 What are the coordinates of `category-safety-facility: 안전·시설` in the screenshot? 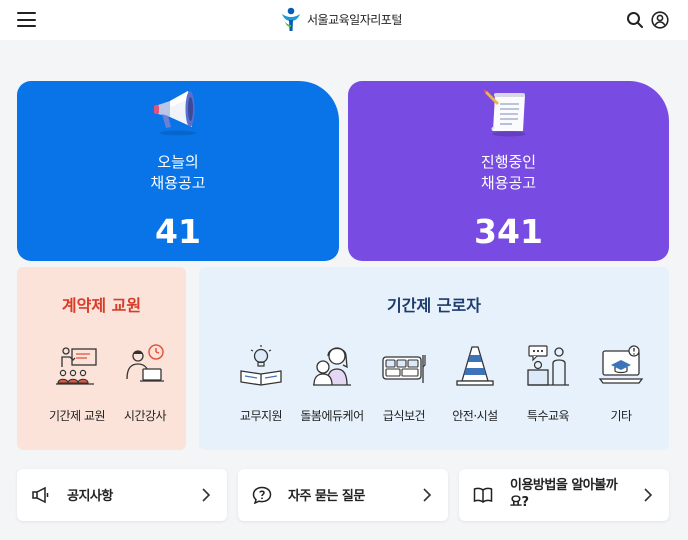 It's located at (475, 383).